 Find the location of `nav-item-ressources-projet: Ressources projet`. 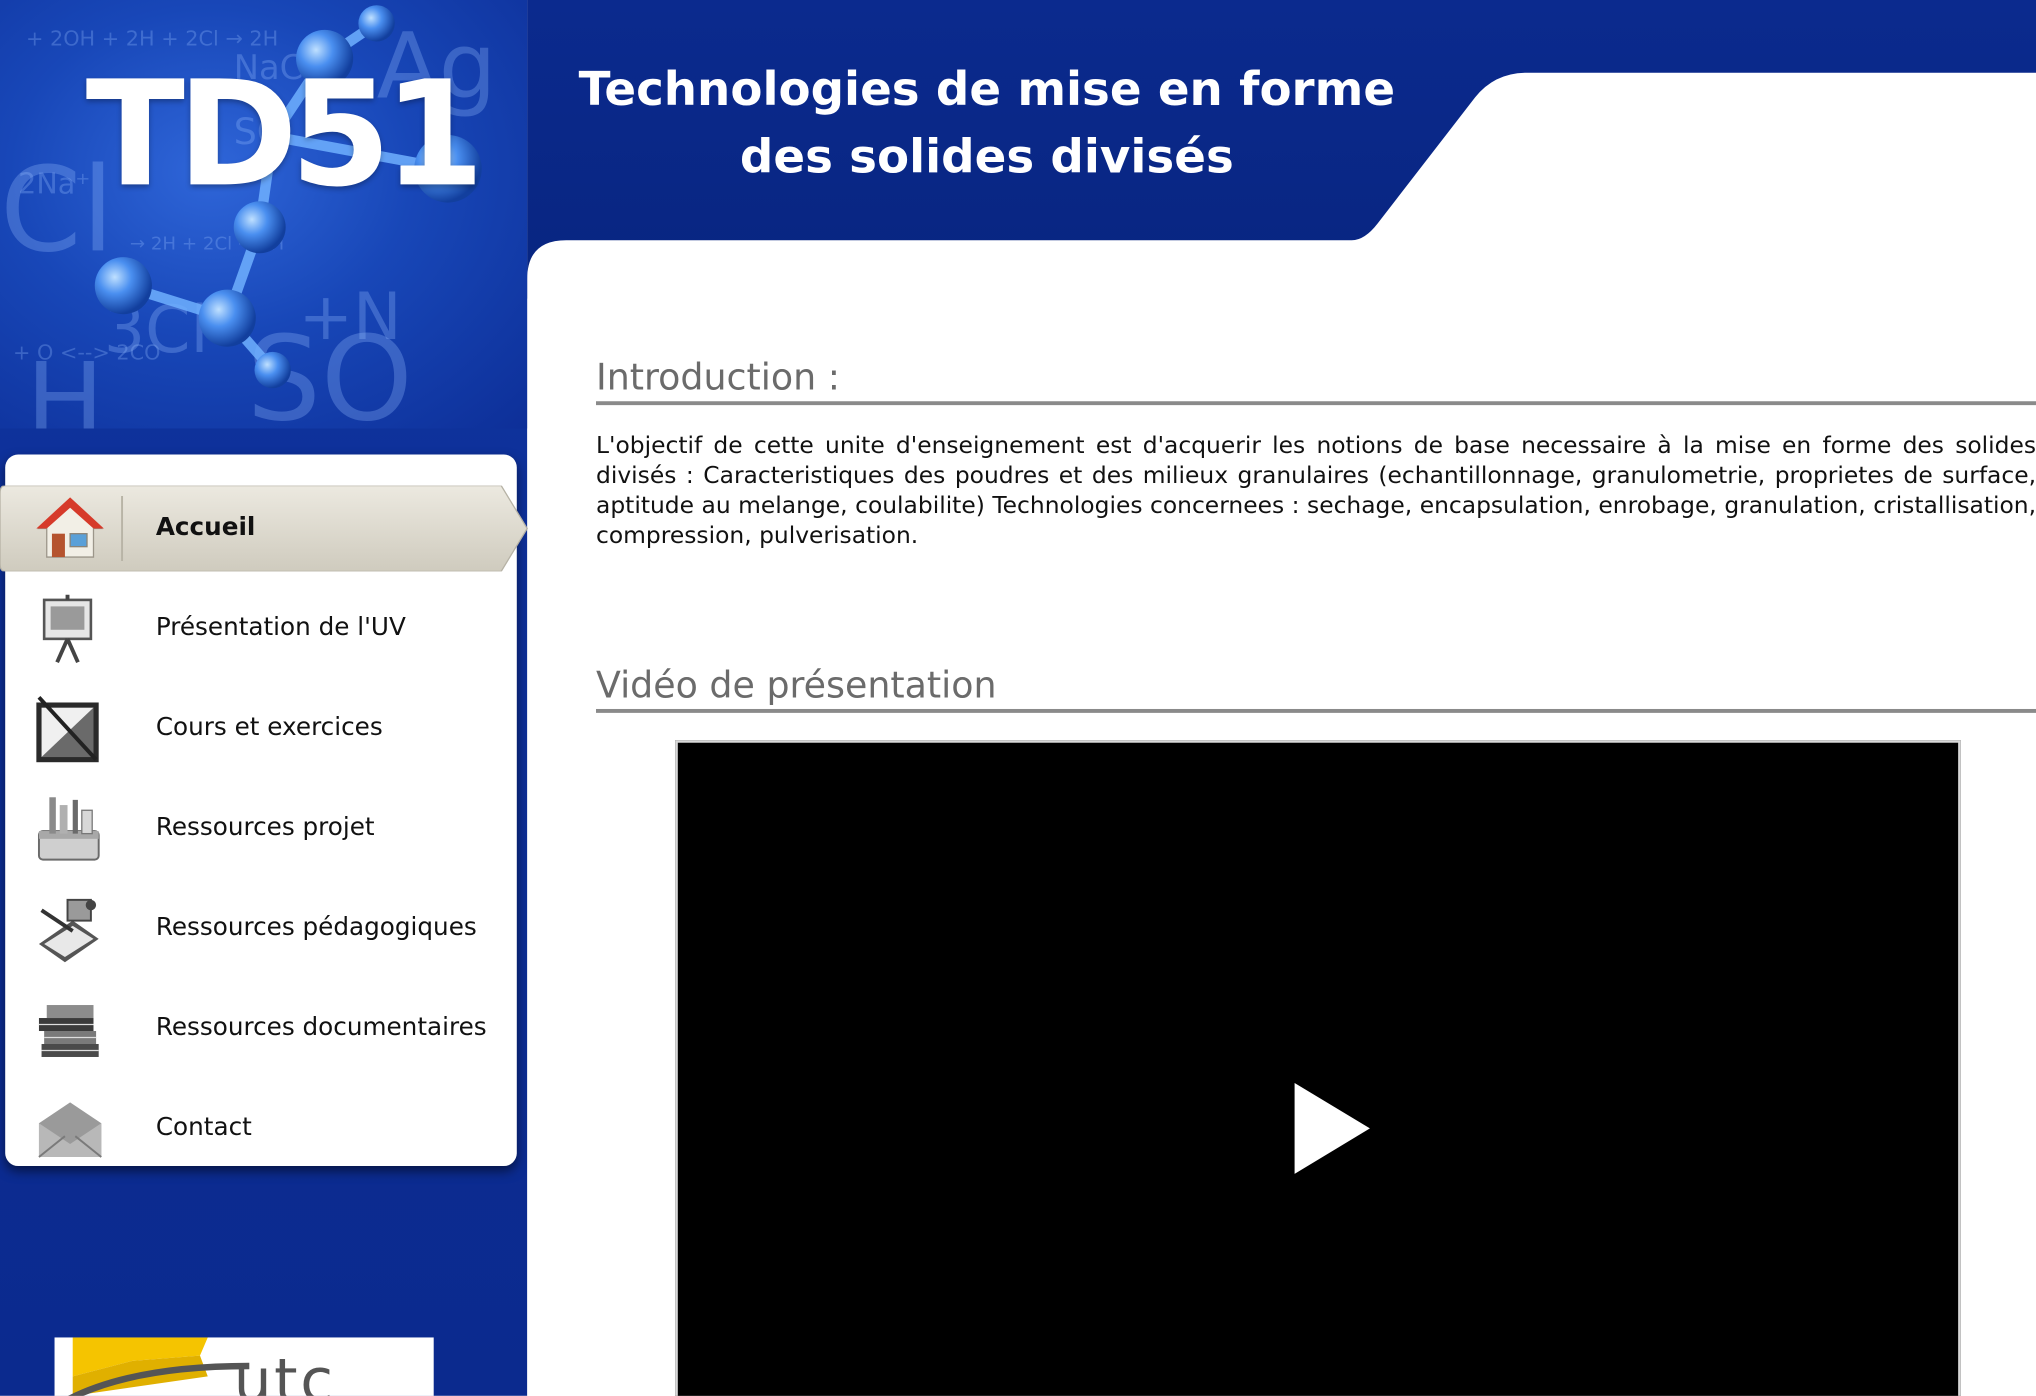

nav-item-ressources-projet: Ressources projet is located at coordinates (261, 829).